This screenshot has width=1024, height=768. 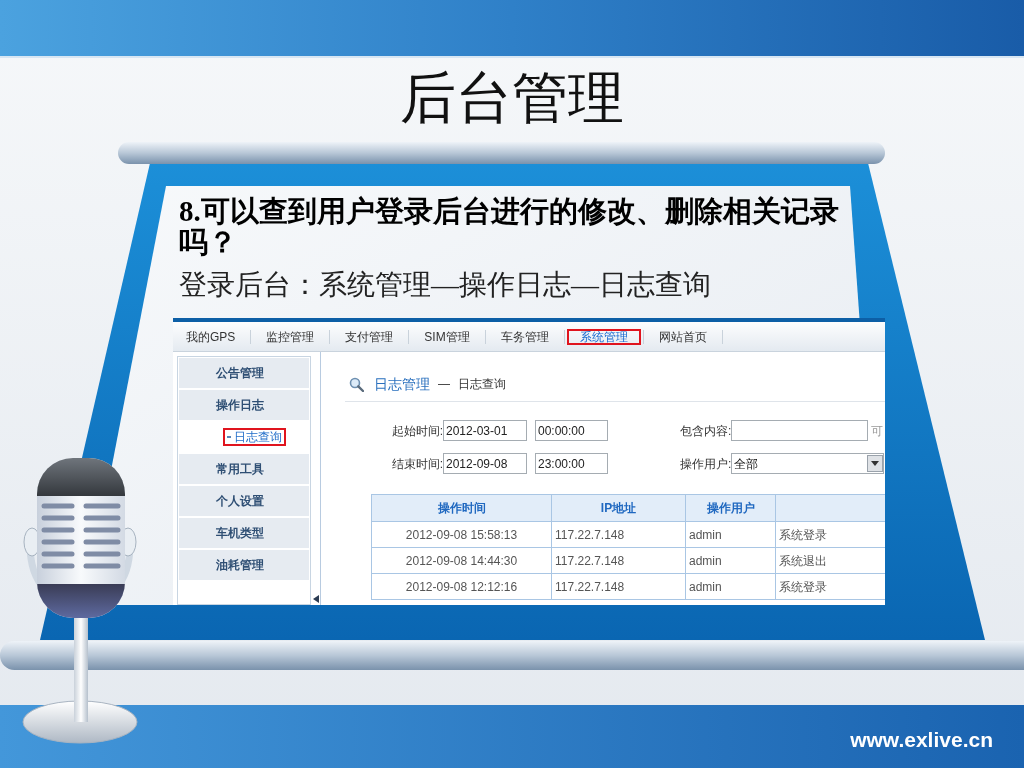 What do you see at coordinates (800, 430) in the screenshot?
I see `input-field` at bounding box center [800, 430].